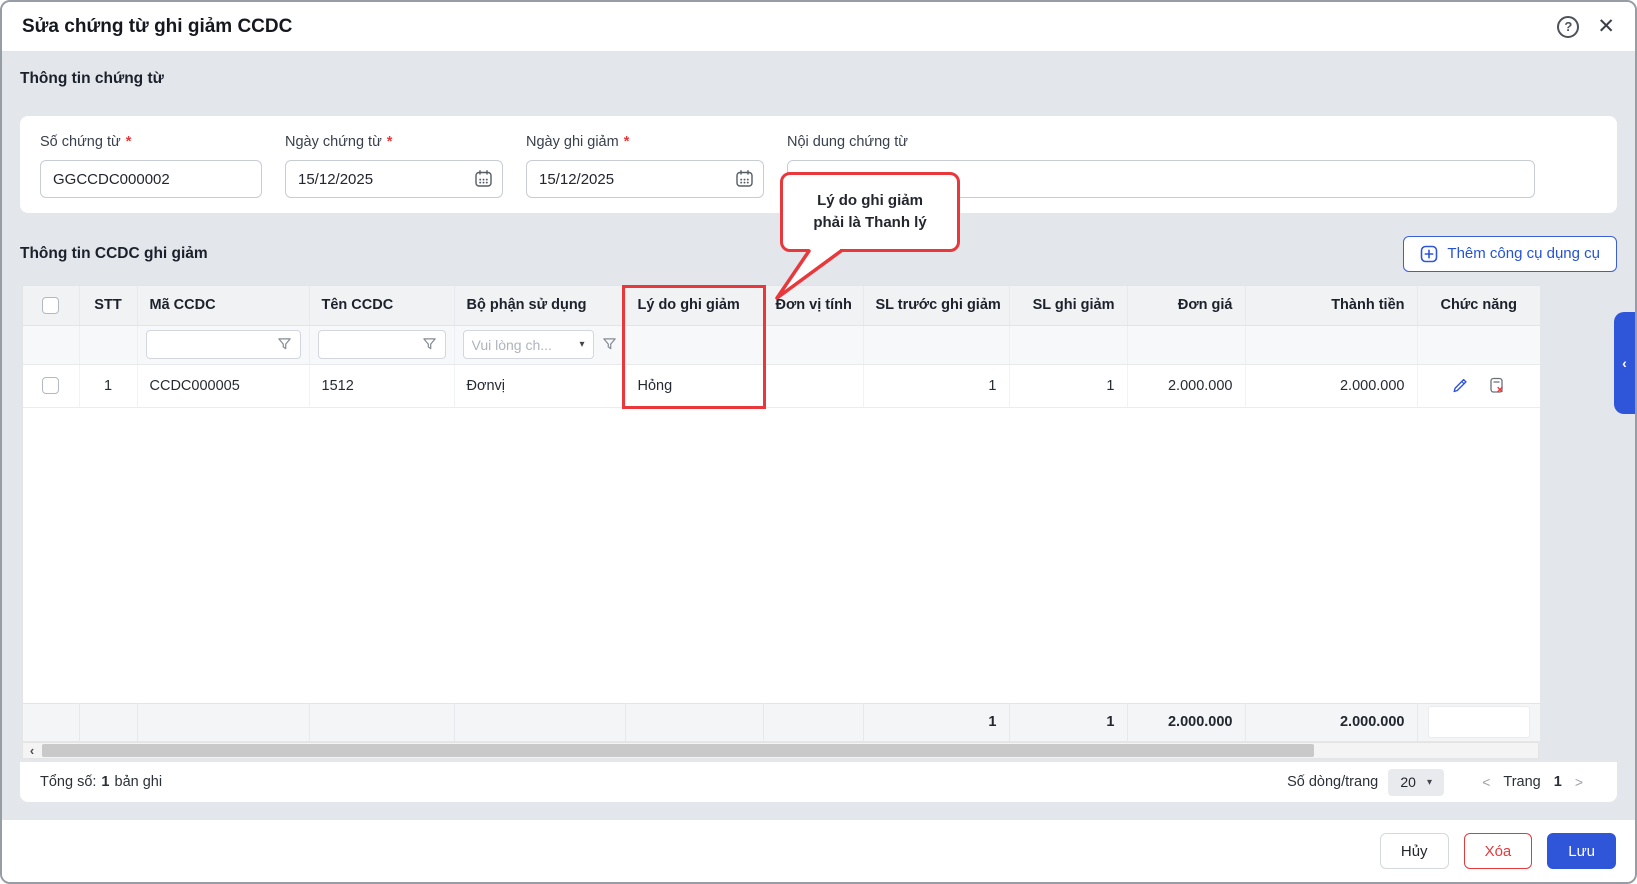 This screenshot has height=884, width=1637. Describe the element at coordinates (1579, 782) in the screenshot. I see `next-page-icon: >` at that location.